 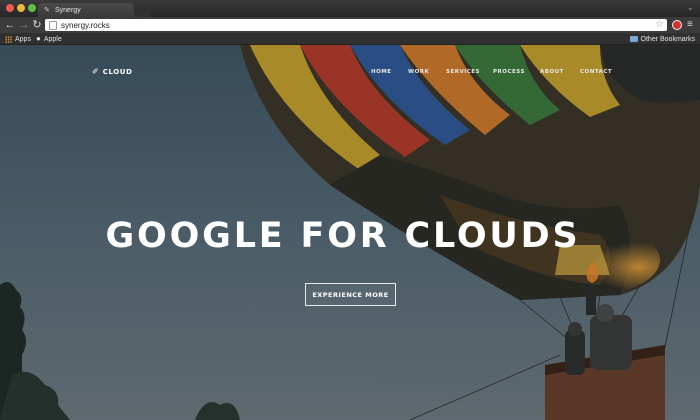 I want to click on browser-toolbar: ← → ↻ synergy.rocks ☆ ≡, so click(x=350, y=25).